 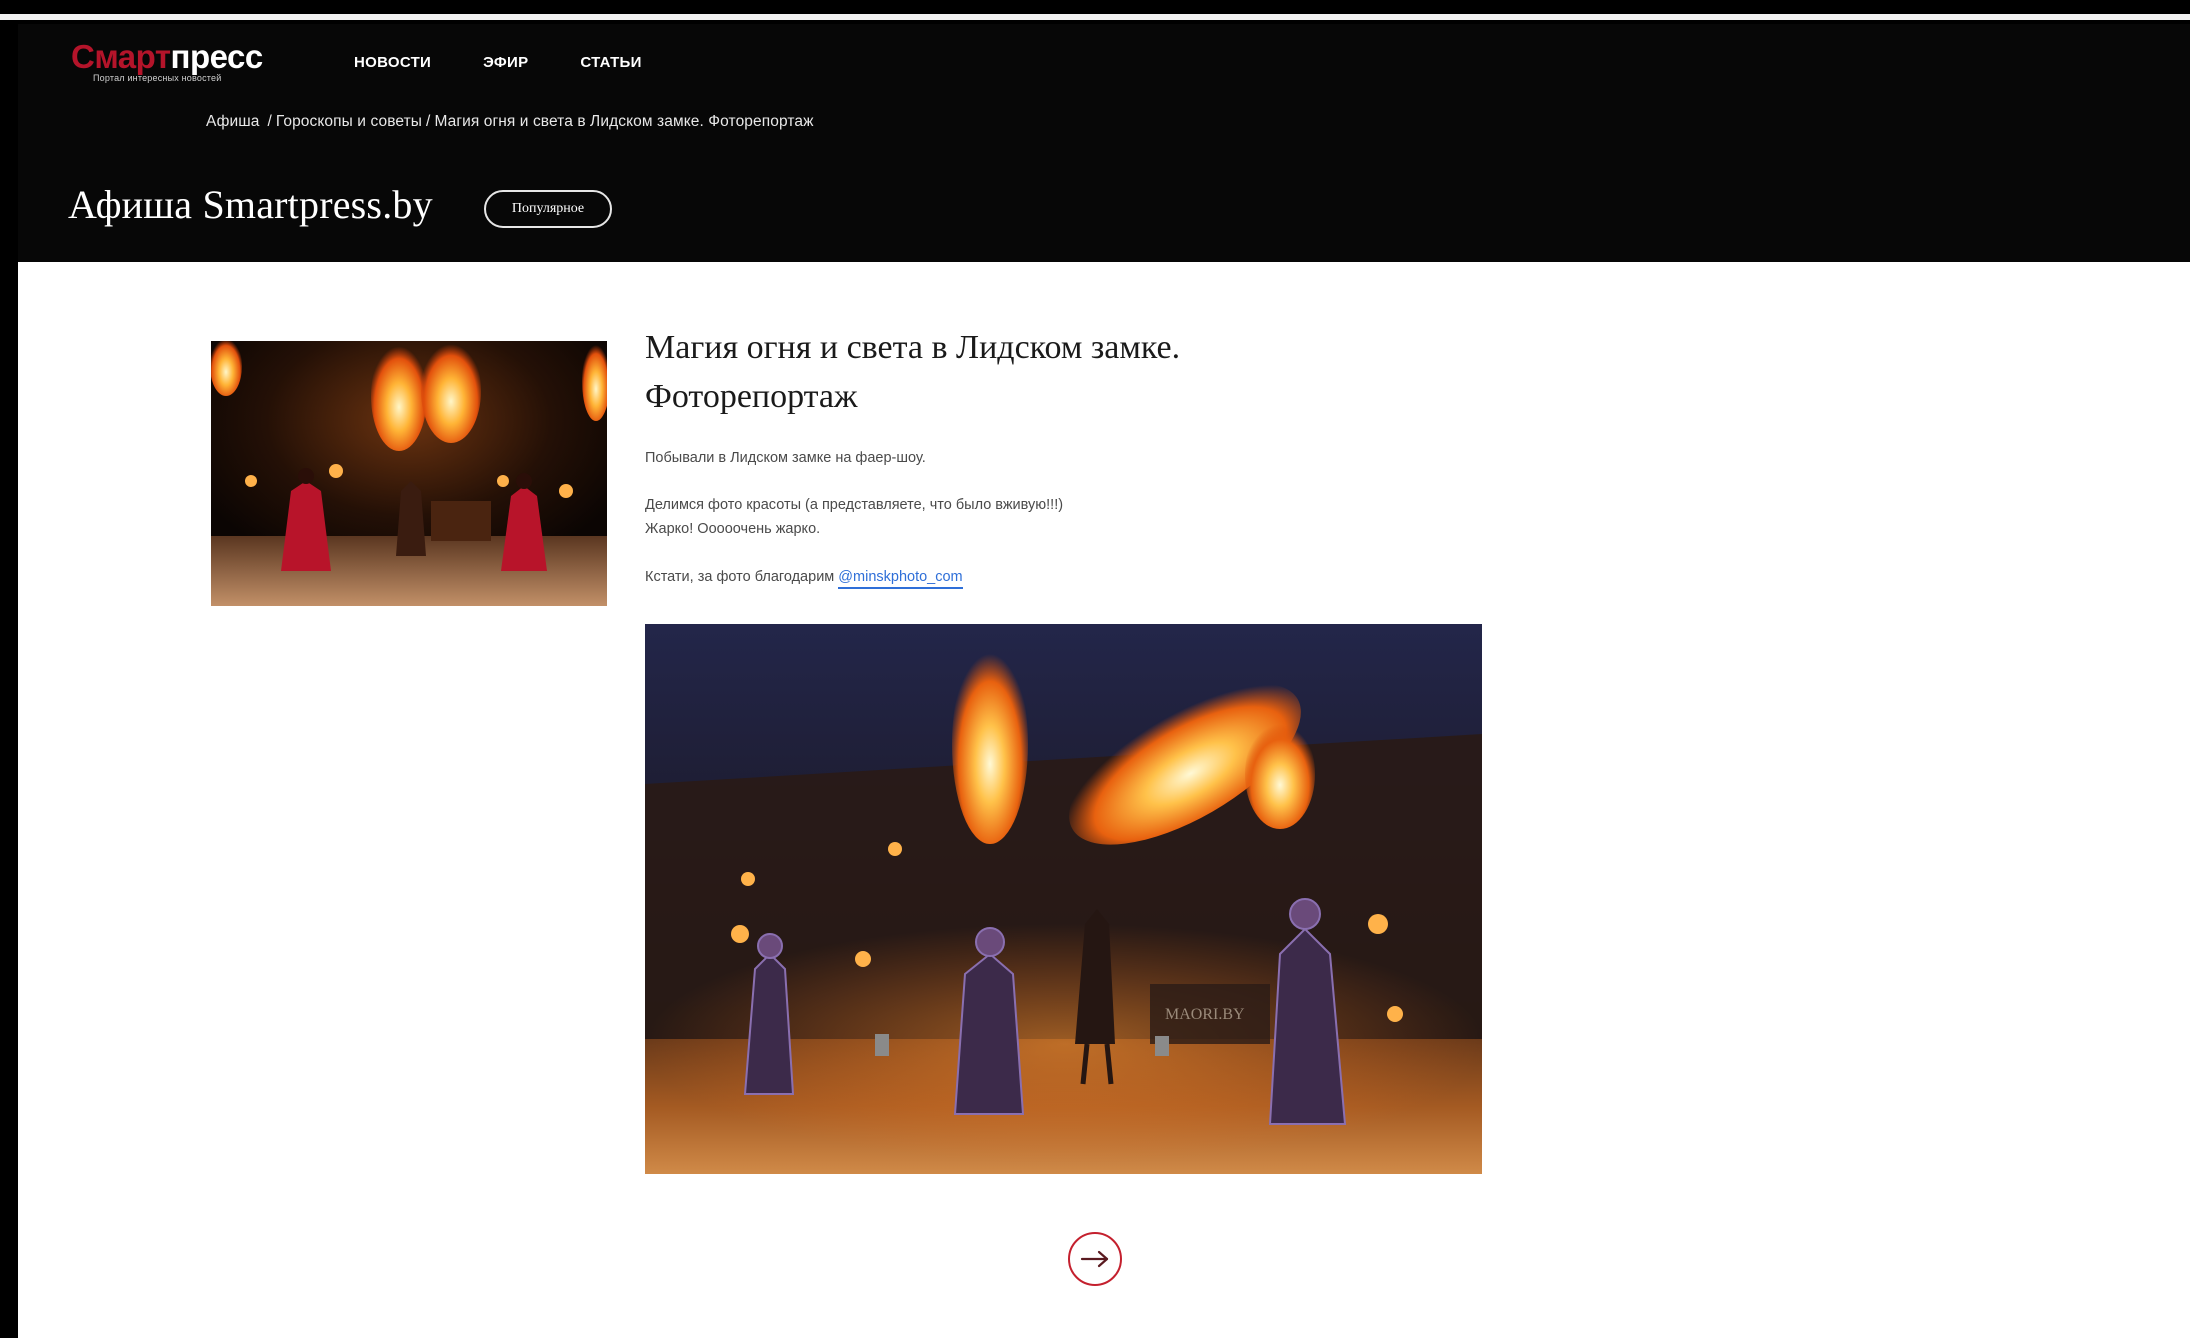 What do you see at coordinates (548, 209) in the screenshot?
I see `popular-button: Популярное` at bounding box center [548, 209].